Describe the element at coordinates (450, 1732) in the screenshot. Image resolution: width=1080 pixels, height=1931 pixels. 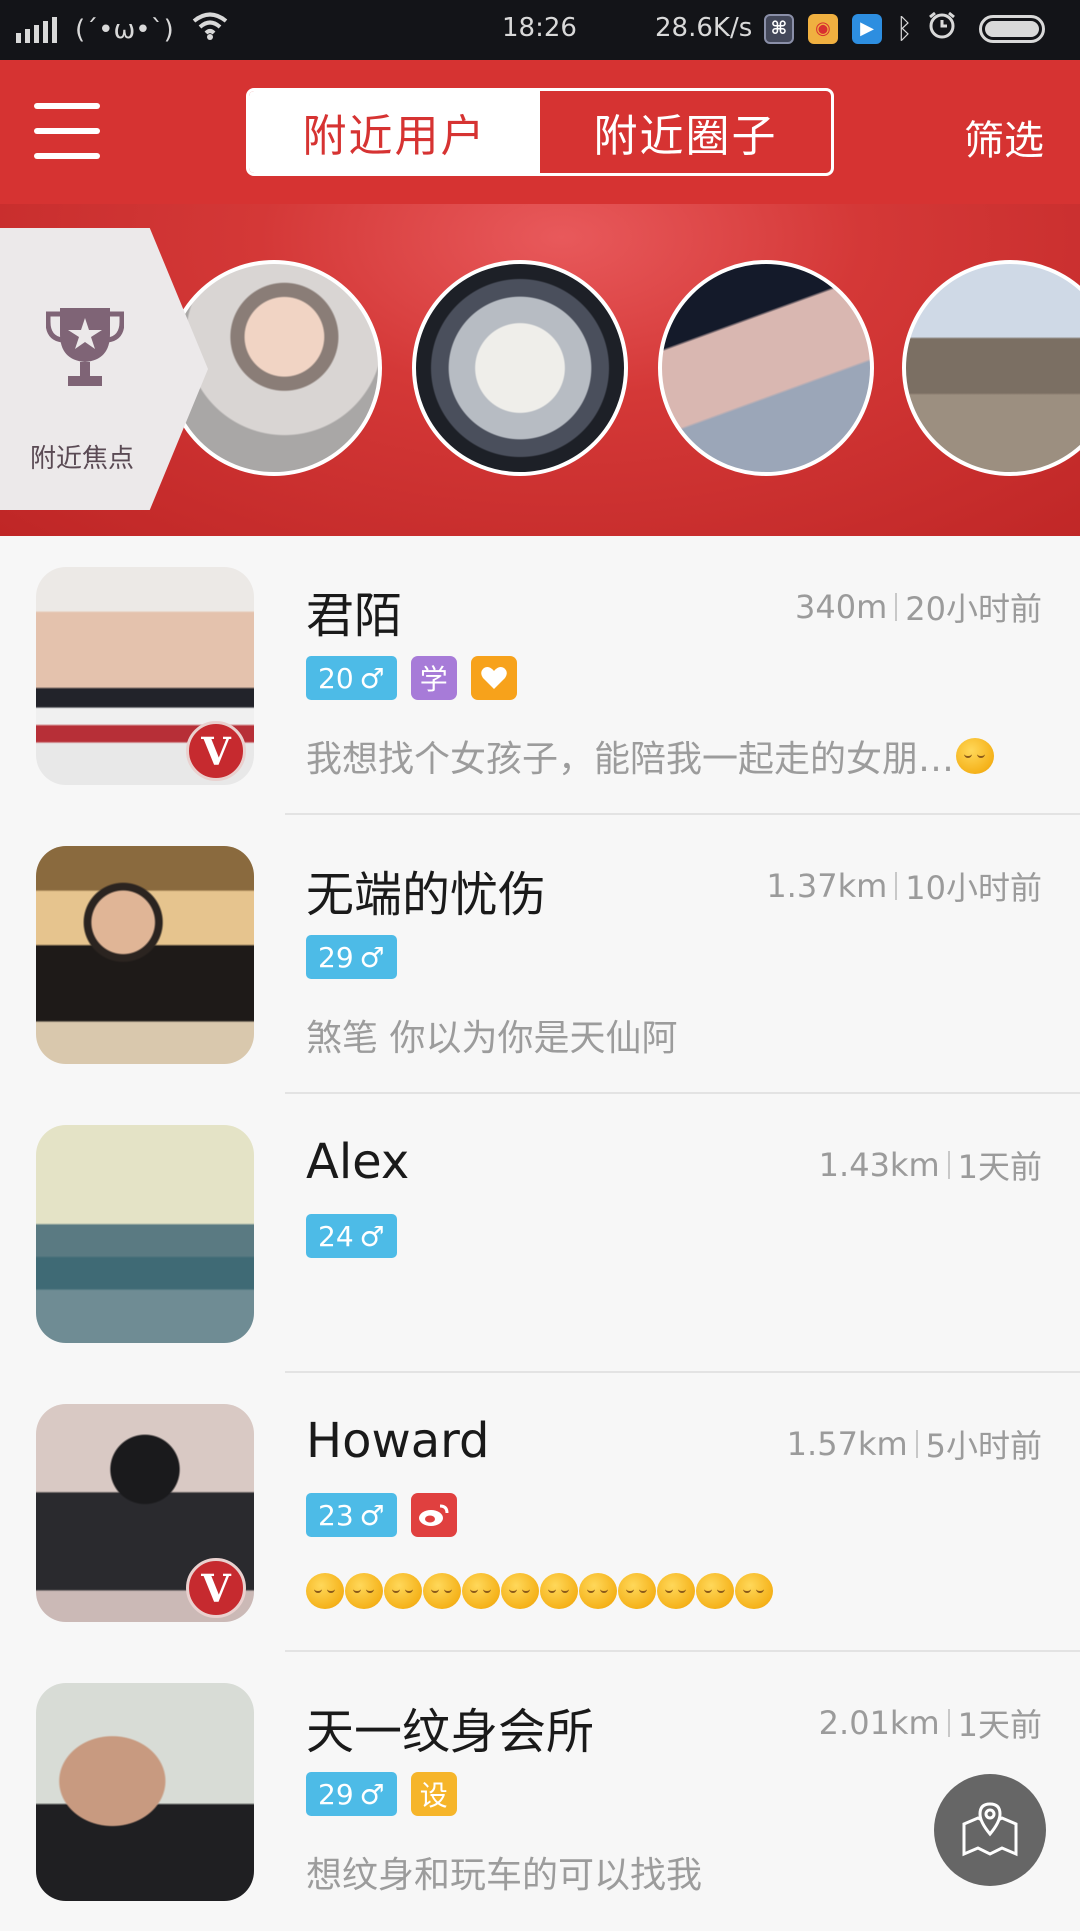
I see `user-name: 天一纹身会所` at that location.